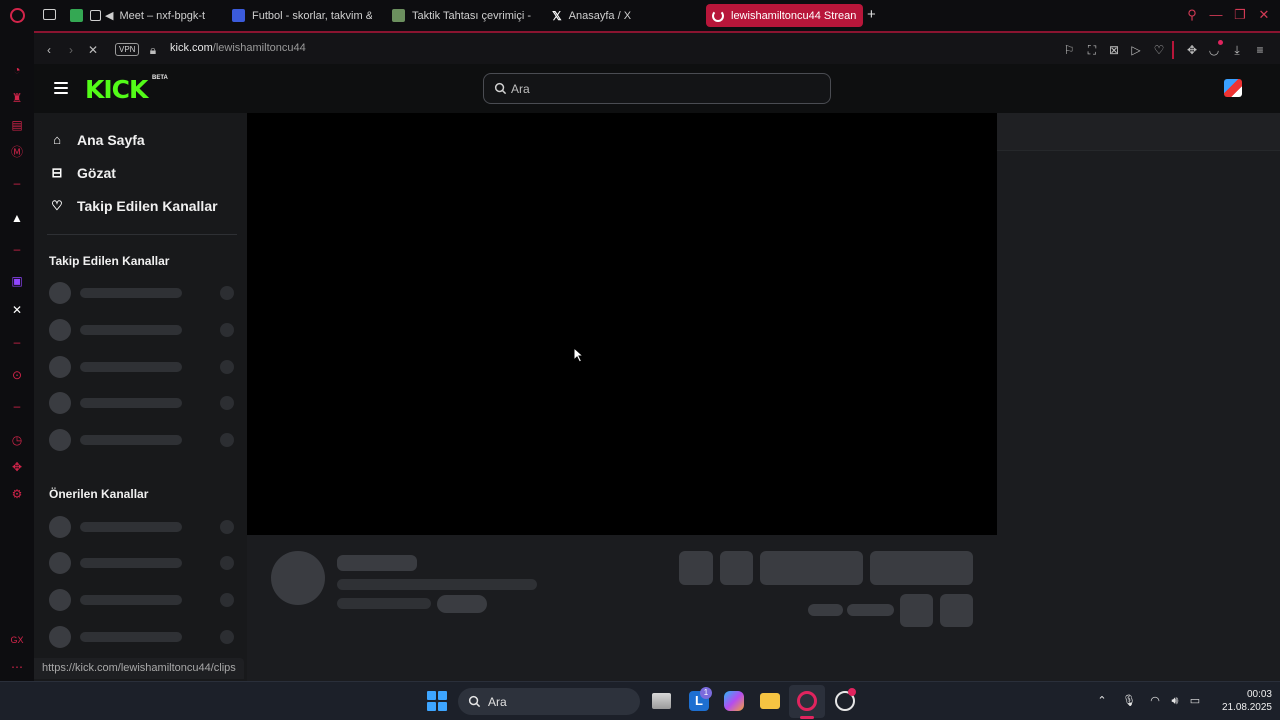 The height and width of the screenshot is (720, 1280). Describe the element at coordinates (600, 15) in the screenshot. I see `tab-label: Anasayfa / X` at that location.